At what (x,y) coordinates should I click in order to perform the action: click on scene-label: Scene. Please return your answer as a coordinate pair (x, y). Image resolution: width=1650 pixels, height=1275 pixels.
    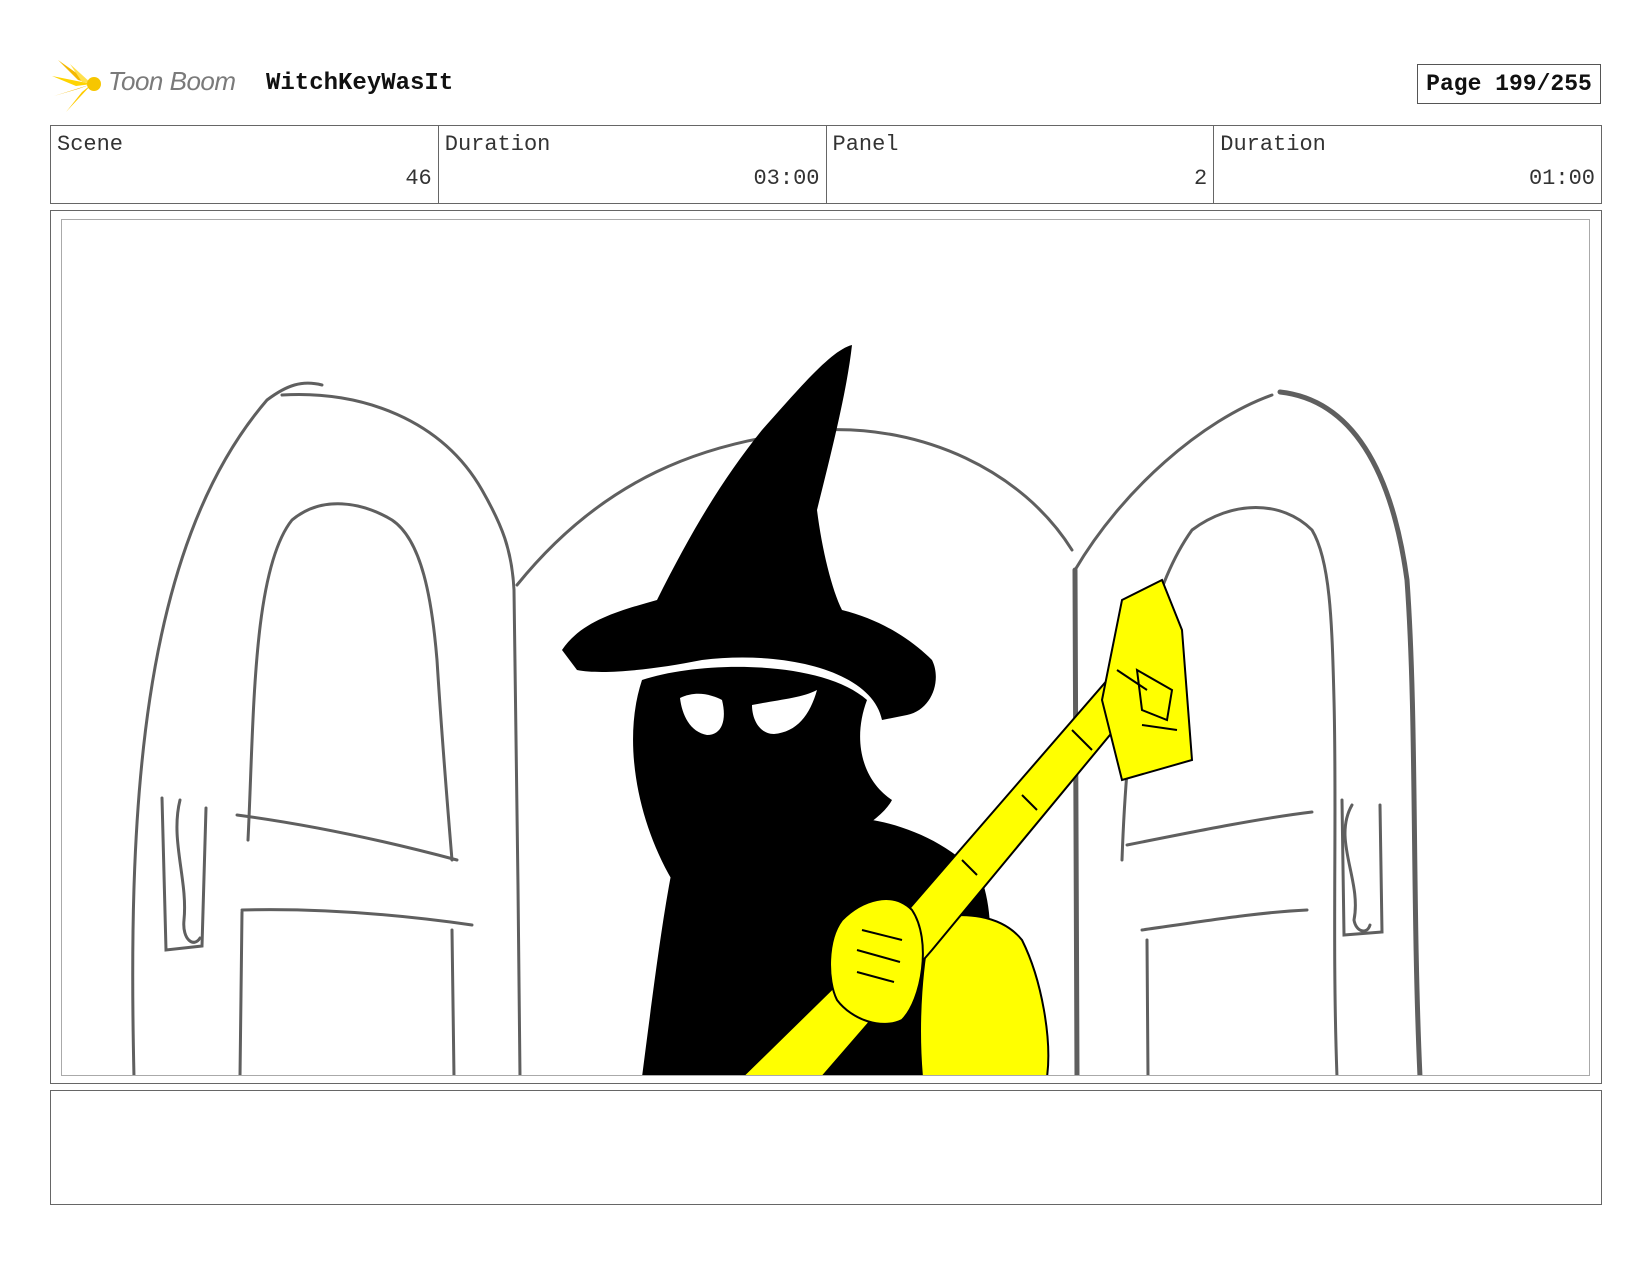
    Looking at the image, I should click on (90, 144).